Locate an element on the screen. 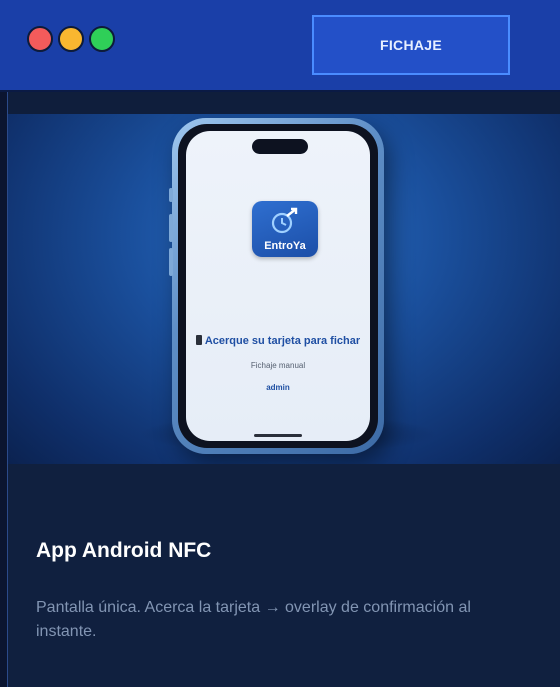  fichaje-button: FICHAJE is located at coordinates (411, 45).